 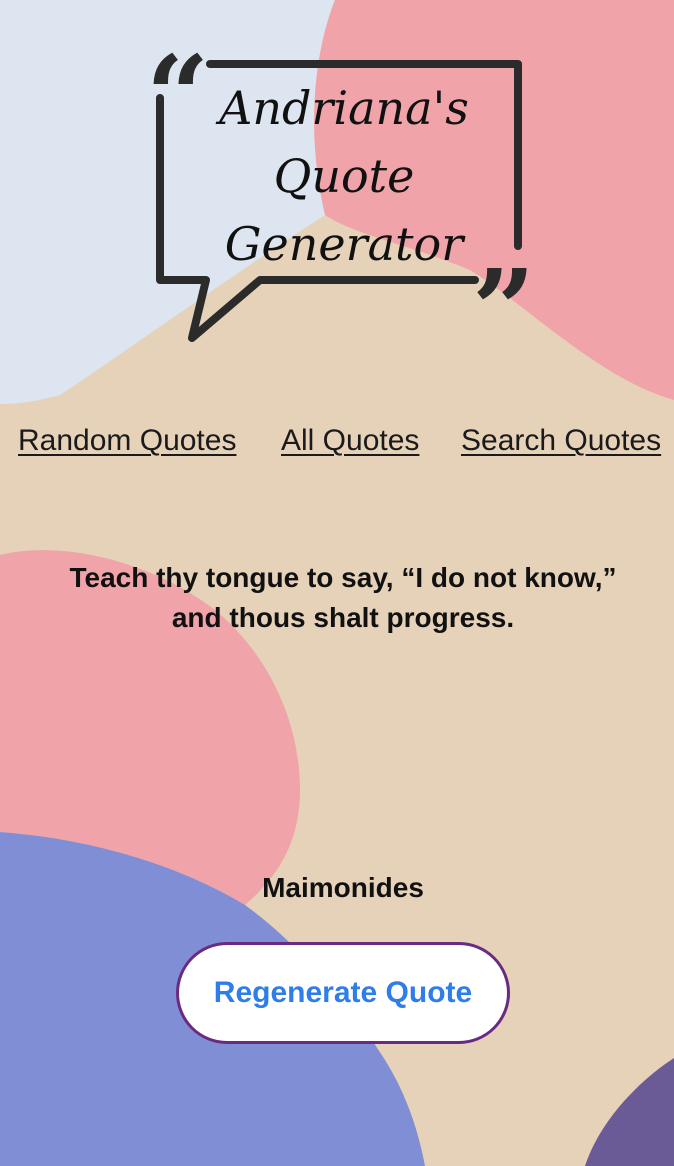 What do you see at coordinates (503, 301) in the screenshot?
I see `close-quote-mark-icon: ”` at bounding box center [503, 301].